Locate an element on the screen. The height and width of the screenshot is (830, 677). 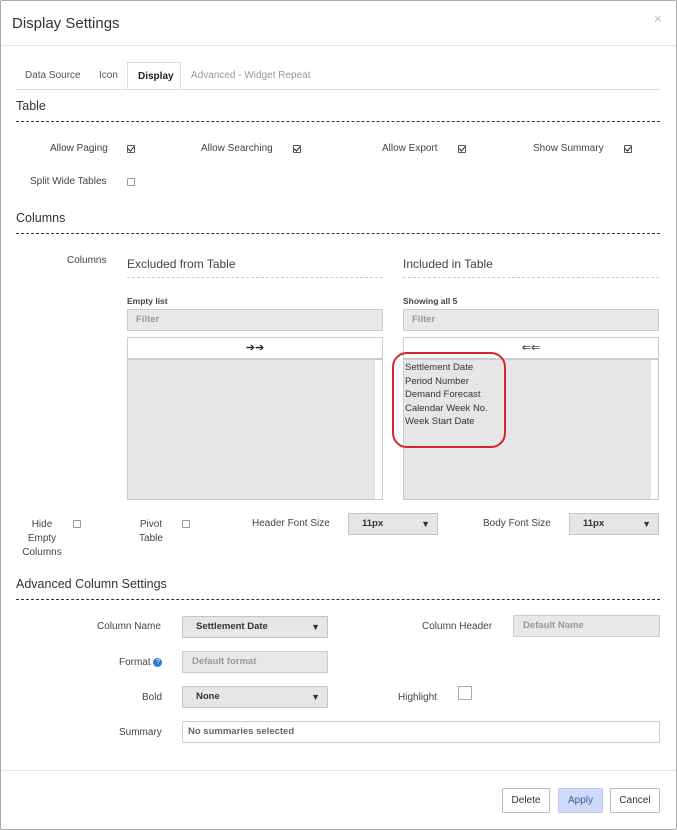
columns-section-heading: Columns is located at coordinates (41, 218).